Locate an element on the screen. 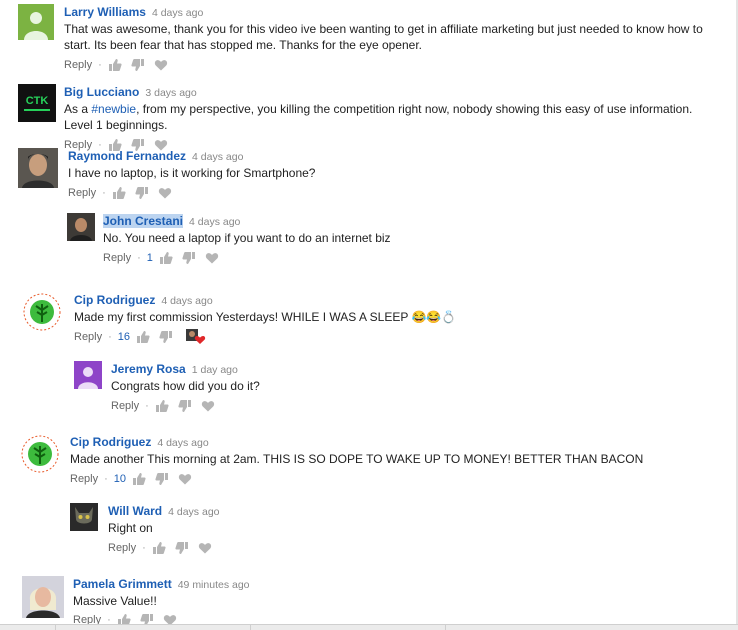  comment-text: Congrats how did you do it? is located at coordinates (185, 386).